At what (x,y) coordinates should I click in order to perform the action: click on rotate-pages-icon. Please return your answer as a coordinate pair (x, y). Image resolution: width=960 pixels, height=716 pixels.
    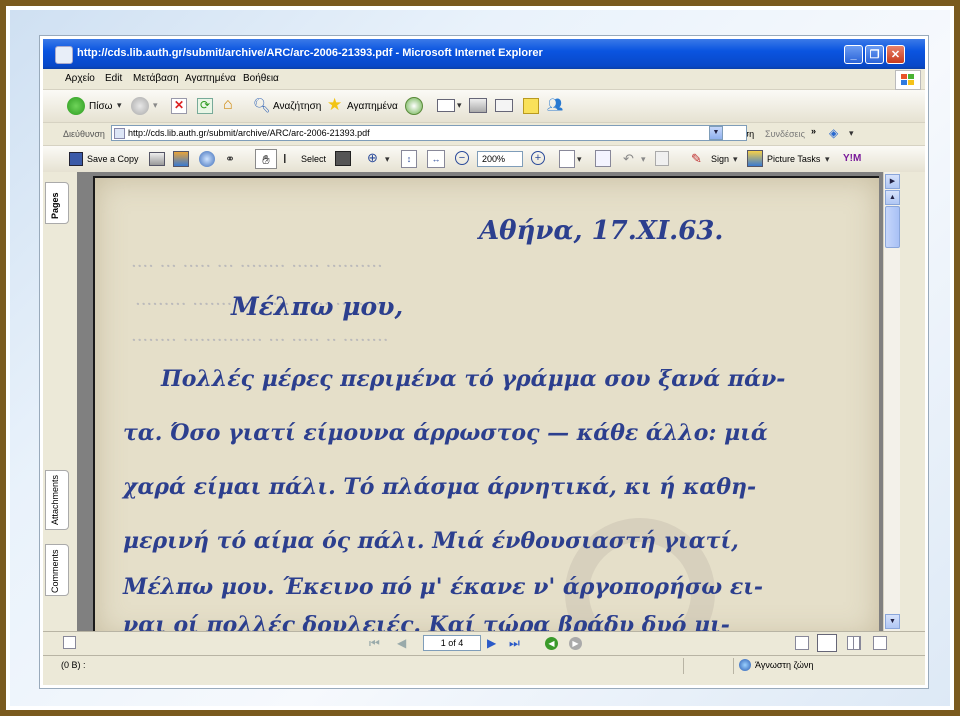
    Looking at the image, I should click on (567, 159).